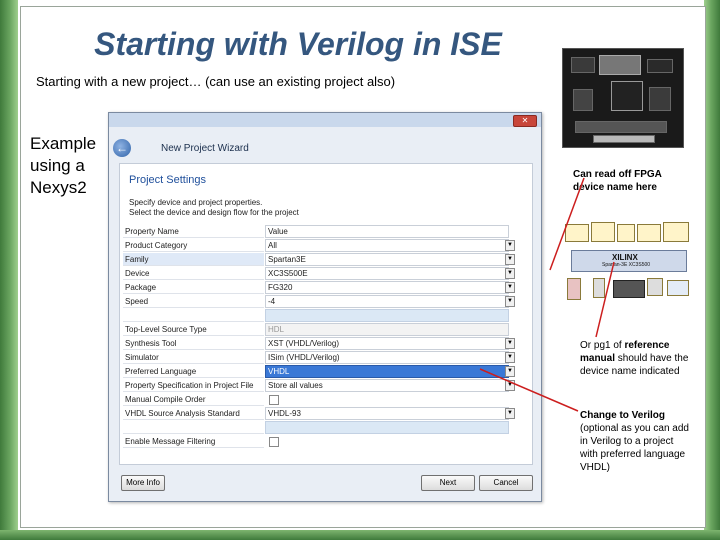 Image resolution: width=720 pixels, height=540 pixels. I want to click on verilog-note-bold: Change to Verilog, so click(623, 415).